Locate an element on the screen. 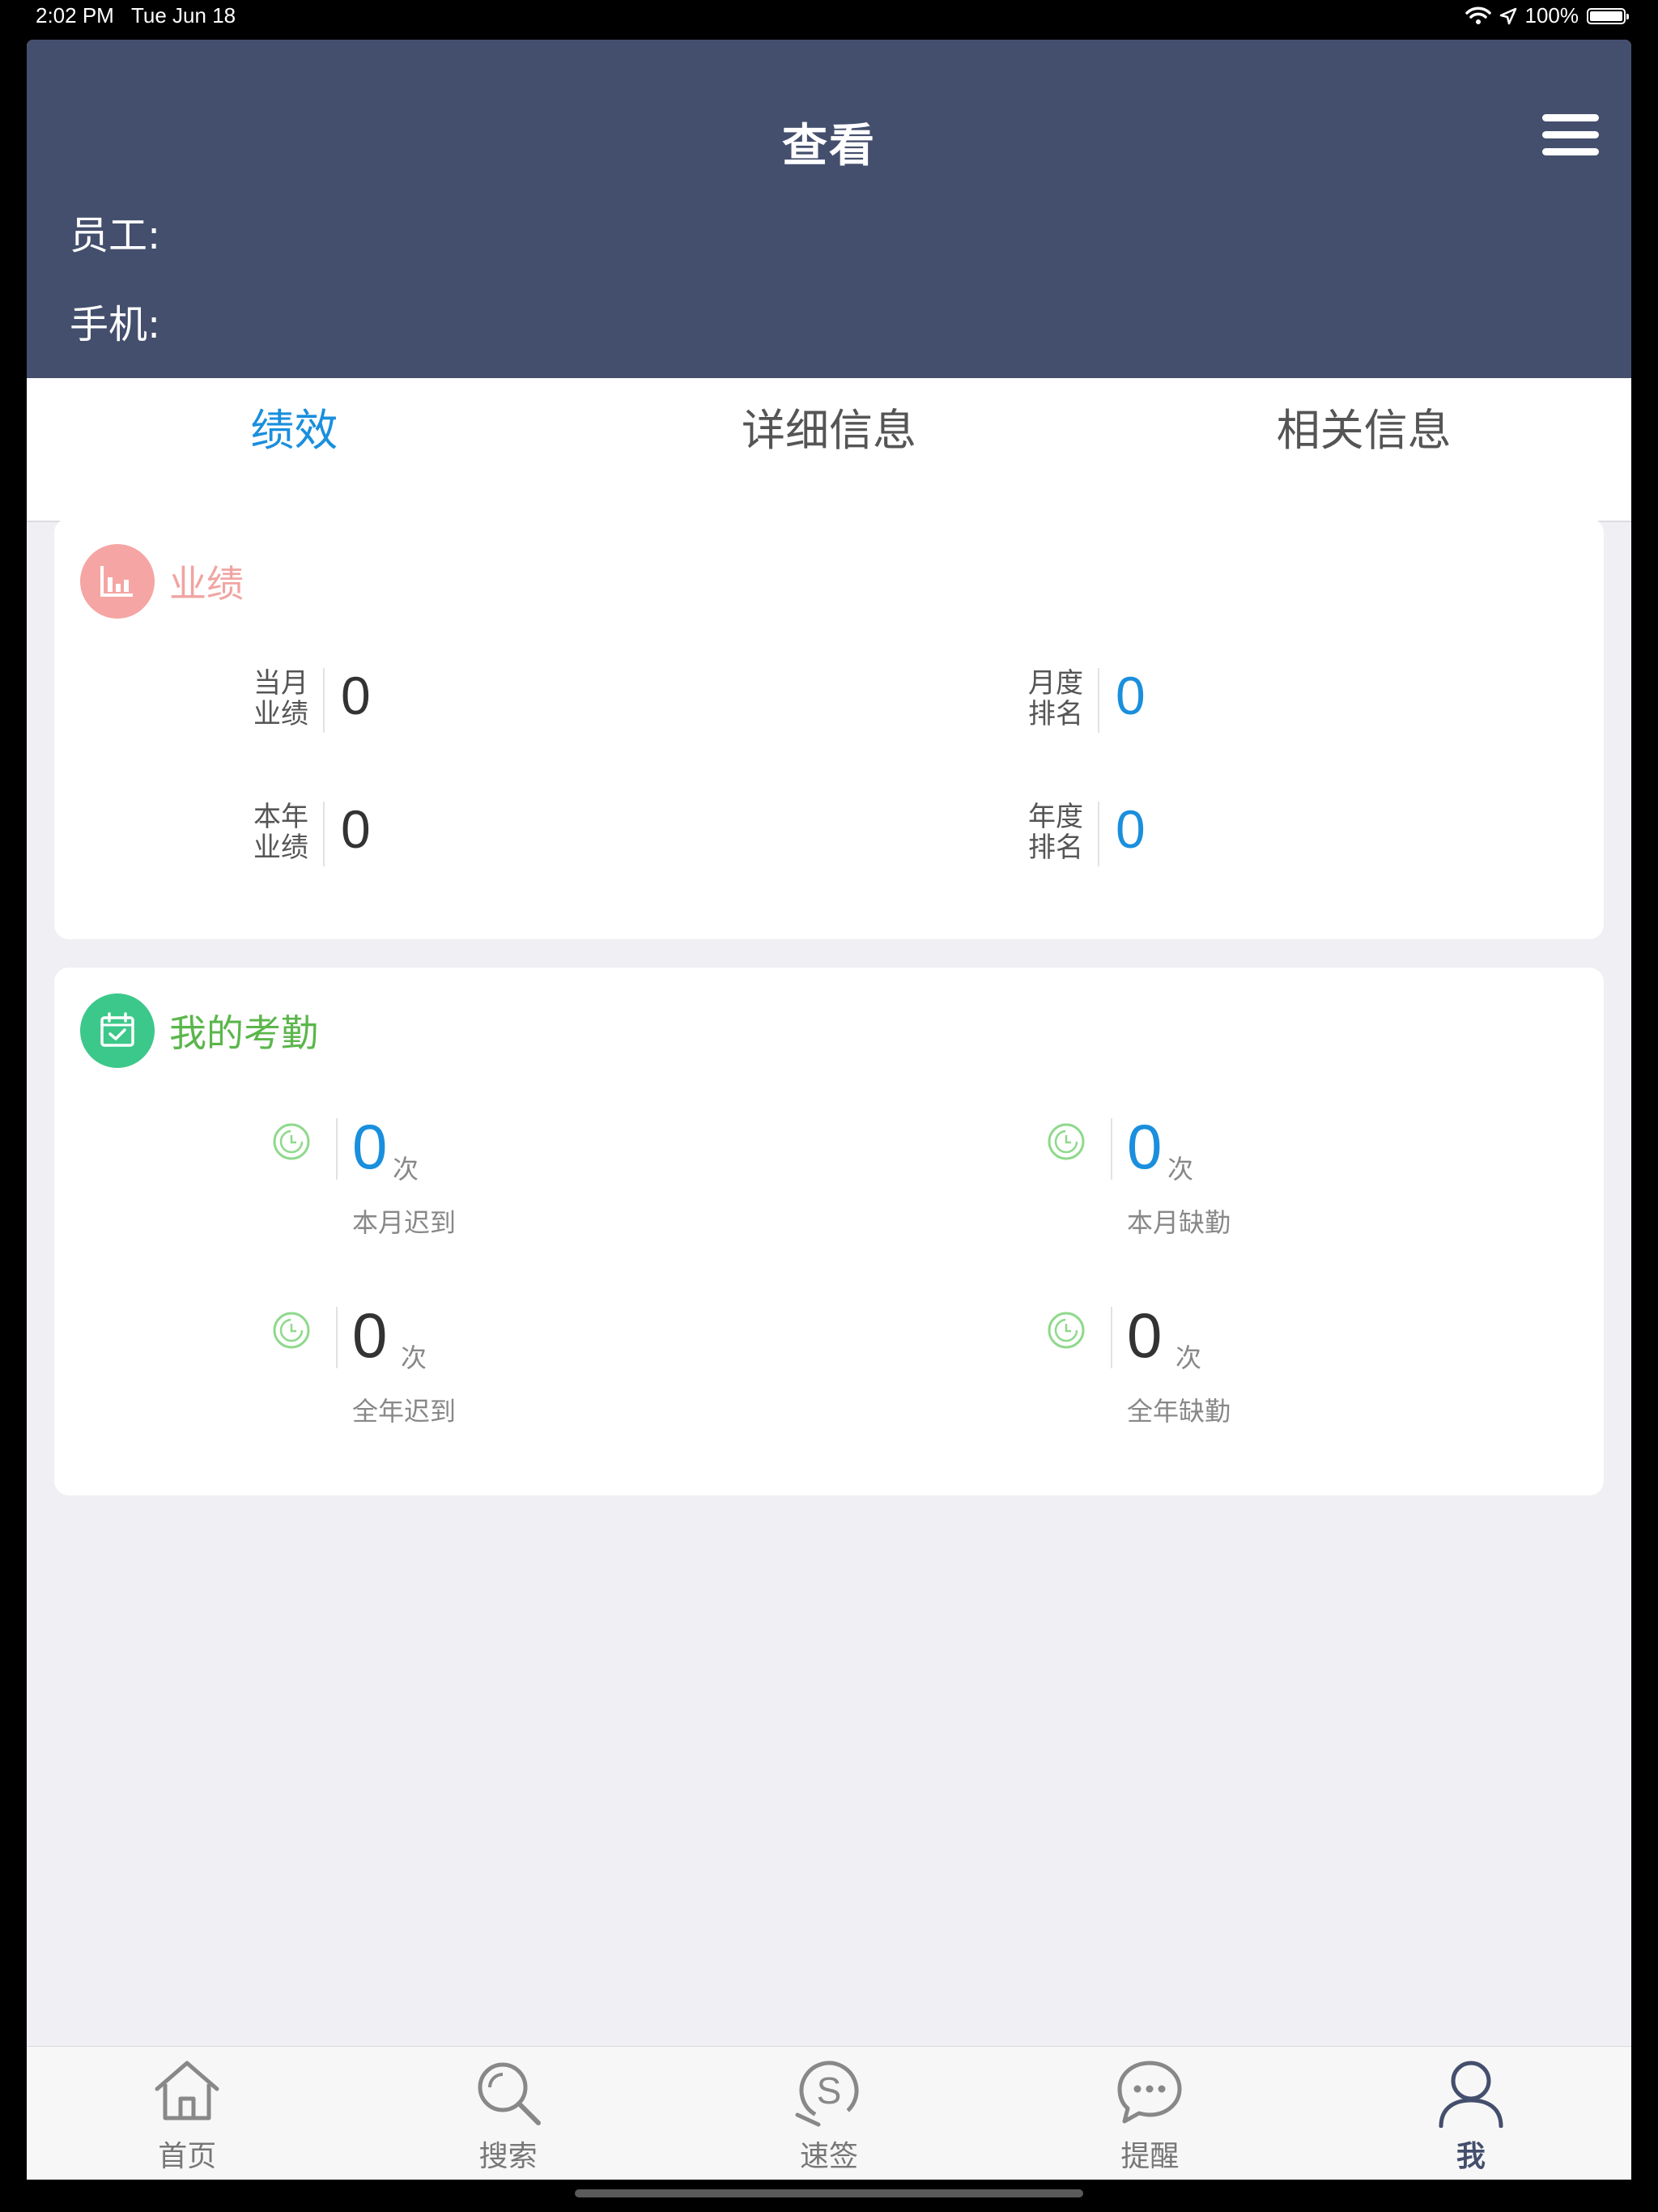  wifi-icon is located at coordinates (1478, 15).